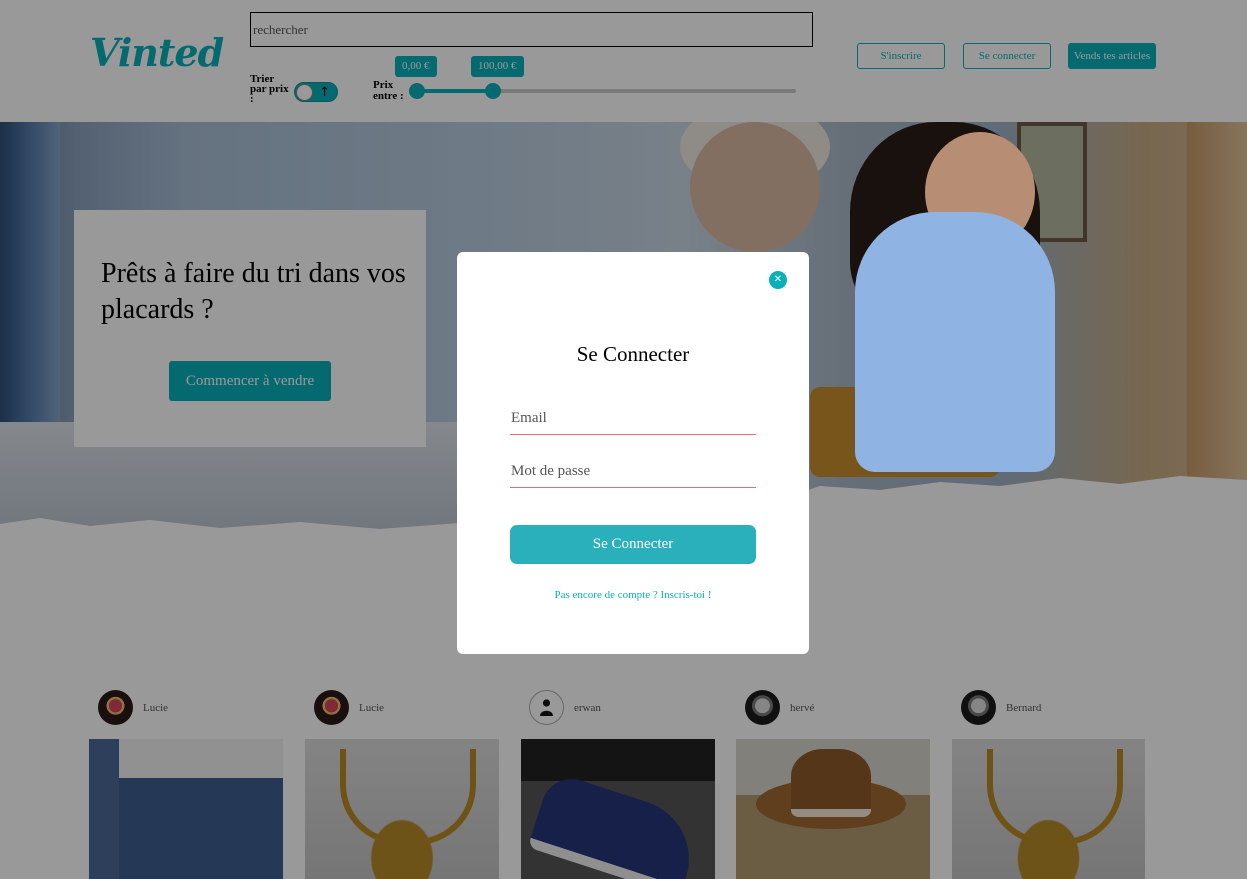  What do you see at coordinates (633, 595) in the screenshot?
I see `signup-link: Pas encore de compte ? Inscris-toi !` at bounding box center [633, 595].